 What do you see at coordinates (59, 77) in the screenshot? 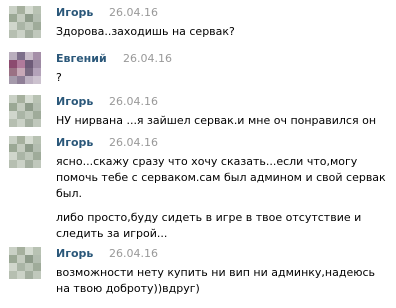
I see `message-text: ?` at bounding box center [59, 77].